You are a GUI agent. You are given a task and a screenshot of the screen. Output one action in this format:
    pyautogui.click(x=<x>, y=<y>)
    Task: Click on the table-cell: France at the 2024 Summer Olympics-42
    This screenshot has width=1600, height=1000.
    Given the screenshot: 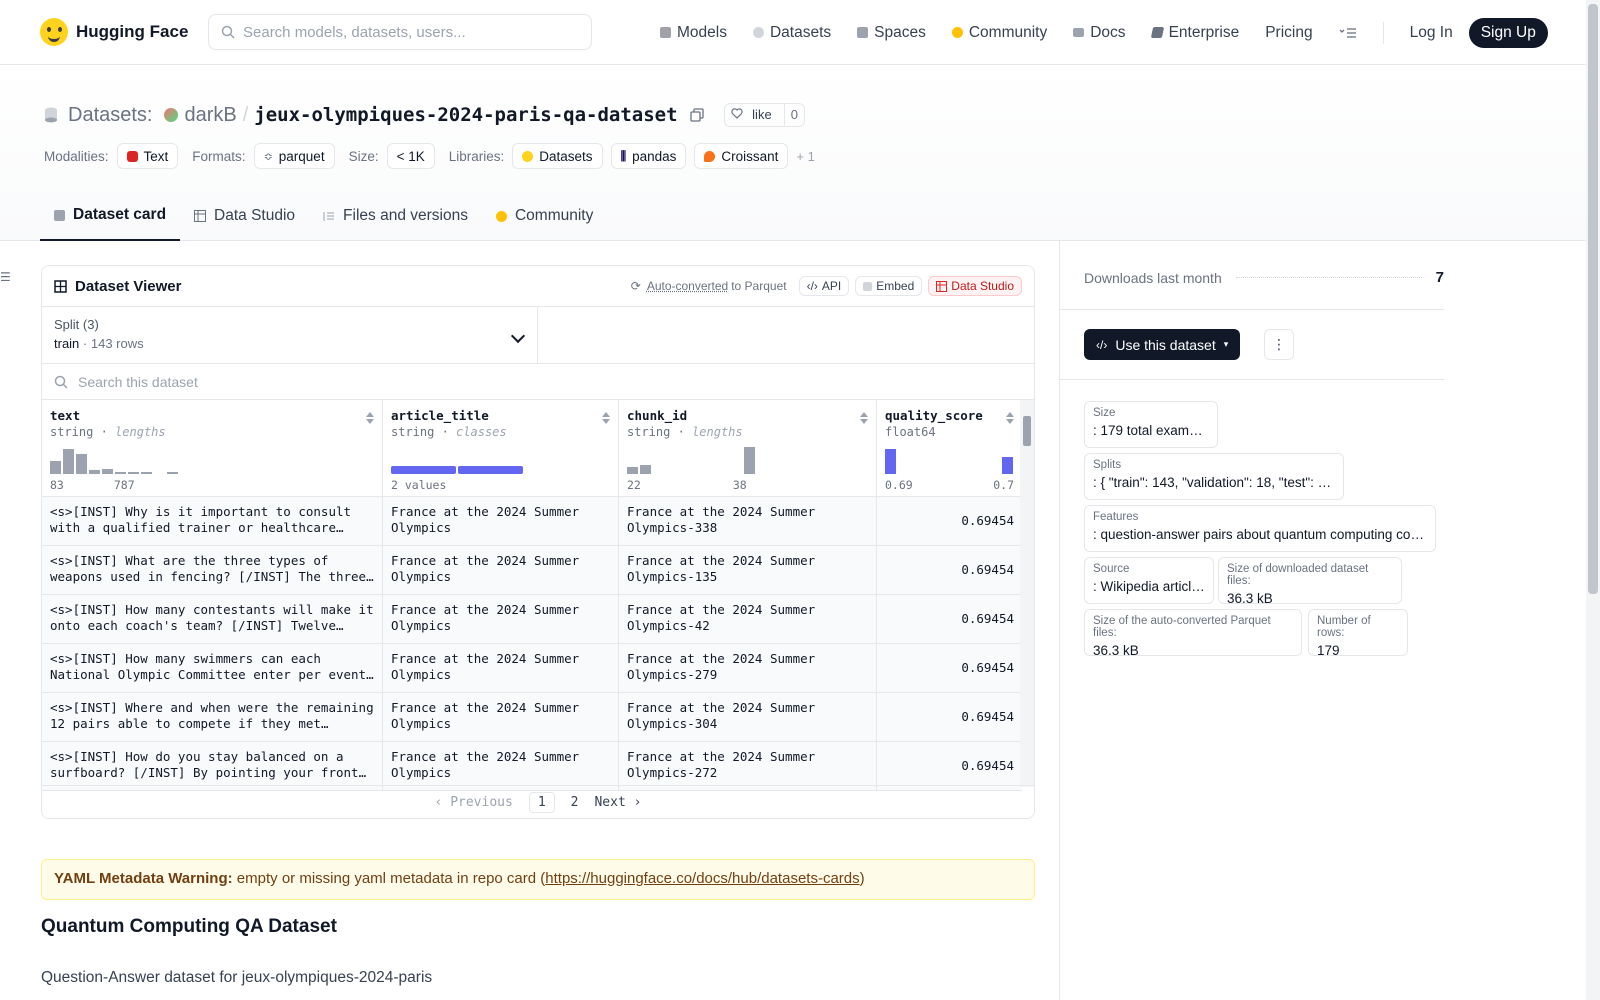 What is the action you would take?
    pyautogui.click(x=748, y=619)
    